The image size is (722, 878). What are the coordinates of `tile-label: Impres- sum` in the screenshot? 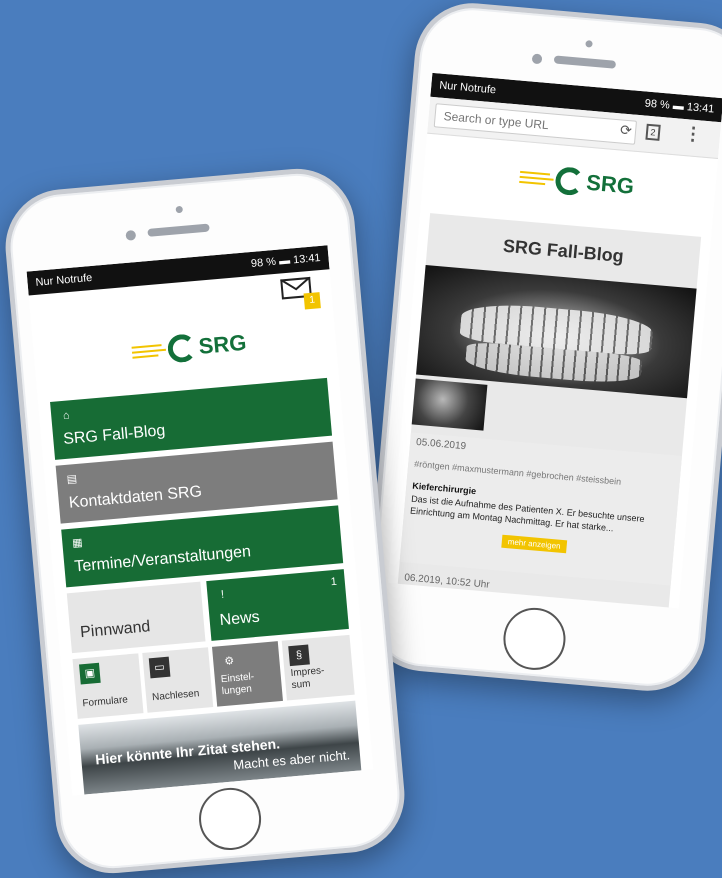 It's located at (307, 678).